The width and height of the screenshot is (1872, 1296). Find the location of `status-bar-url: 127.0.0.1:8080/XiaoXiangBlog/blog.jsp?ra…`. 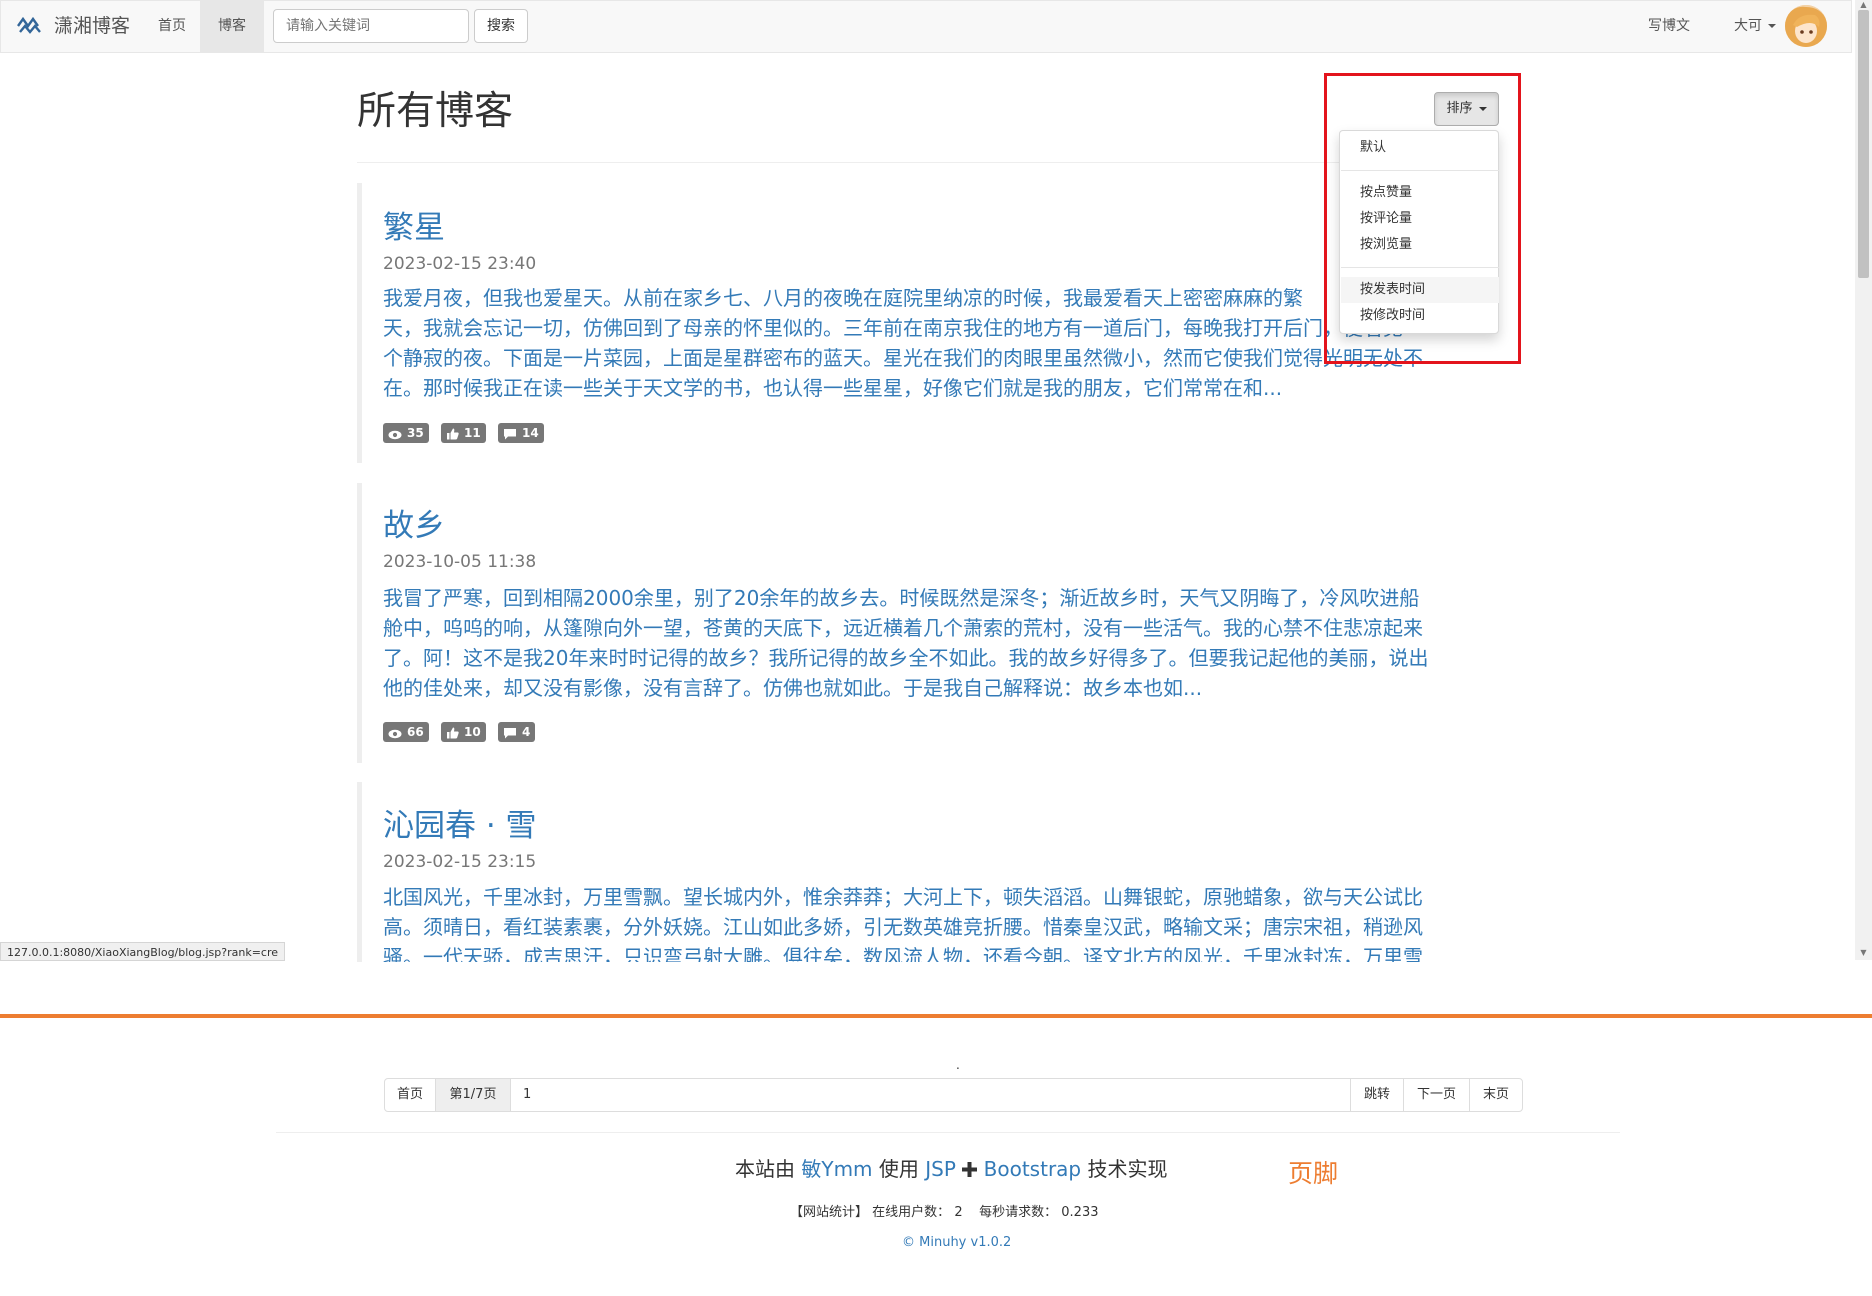

status-bar-url: 127.0.0.1:8080/XiaoXiangBlog/blog.jsp?ra… is located at coordinates (143, 951).